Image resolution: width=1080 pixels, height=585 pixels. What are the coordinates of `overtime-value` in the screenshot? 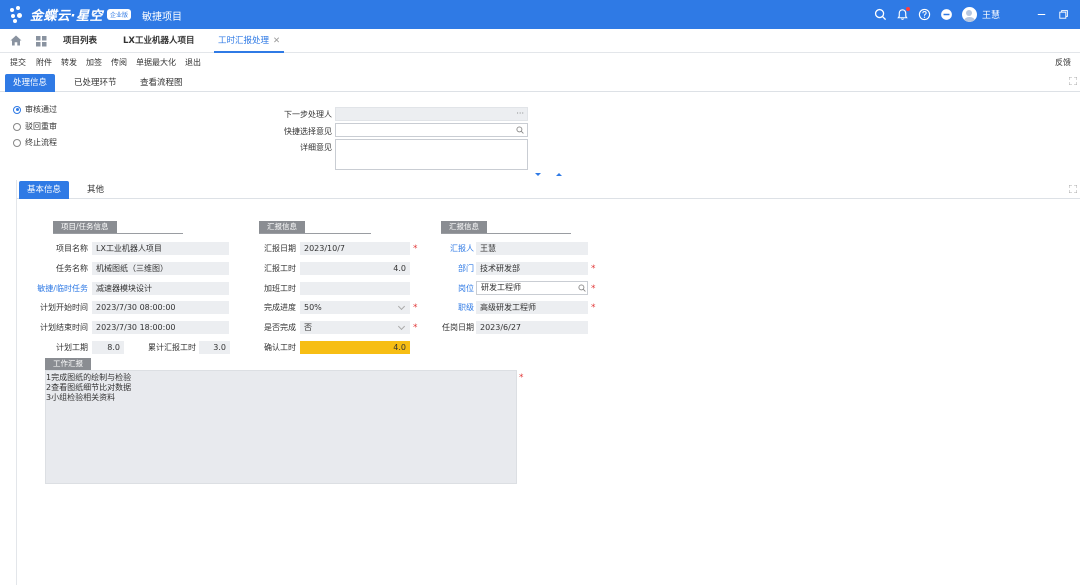 It's located at (355, 288).